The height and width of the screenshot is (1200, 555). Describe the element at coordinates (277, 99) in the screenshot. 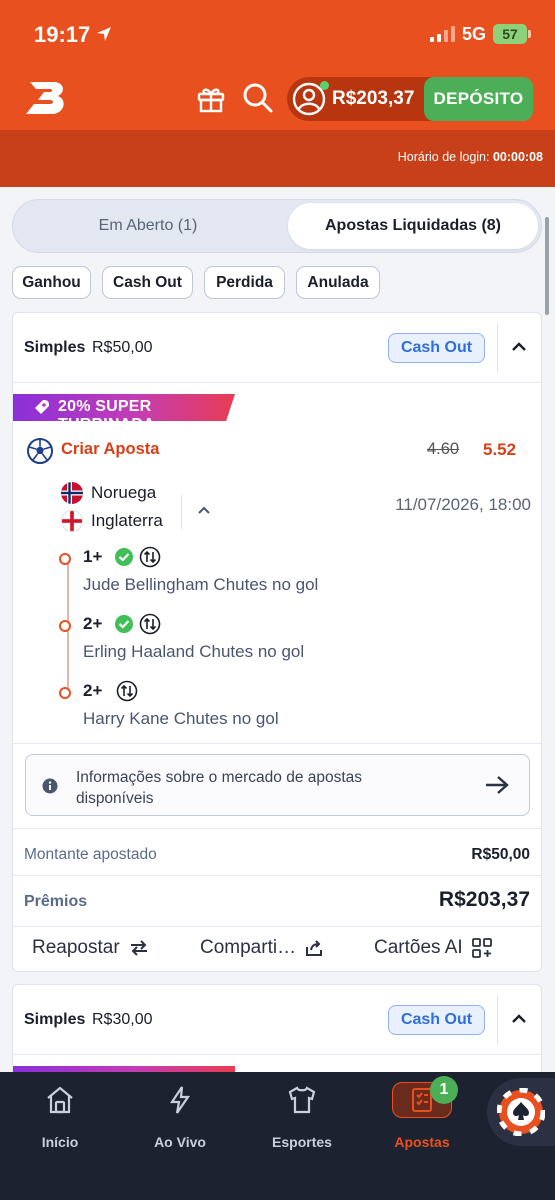

I see `top-header: R$203,37 DEPÓSITO` at that location.